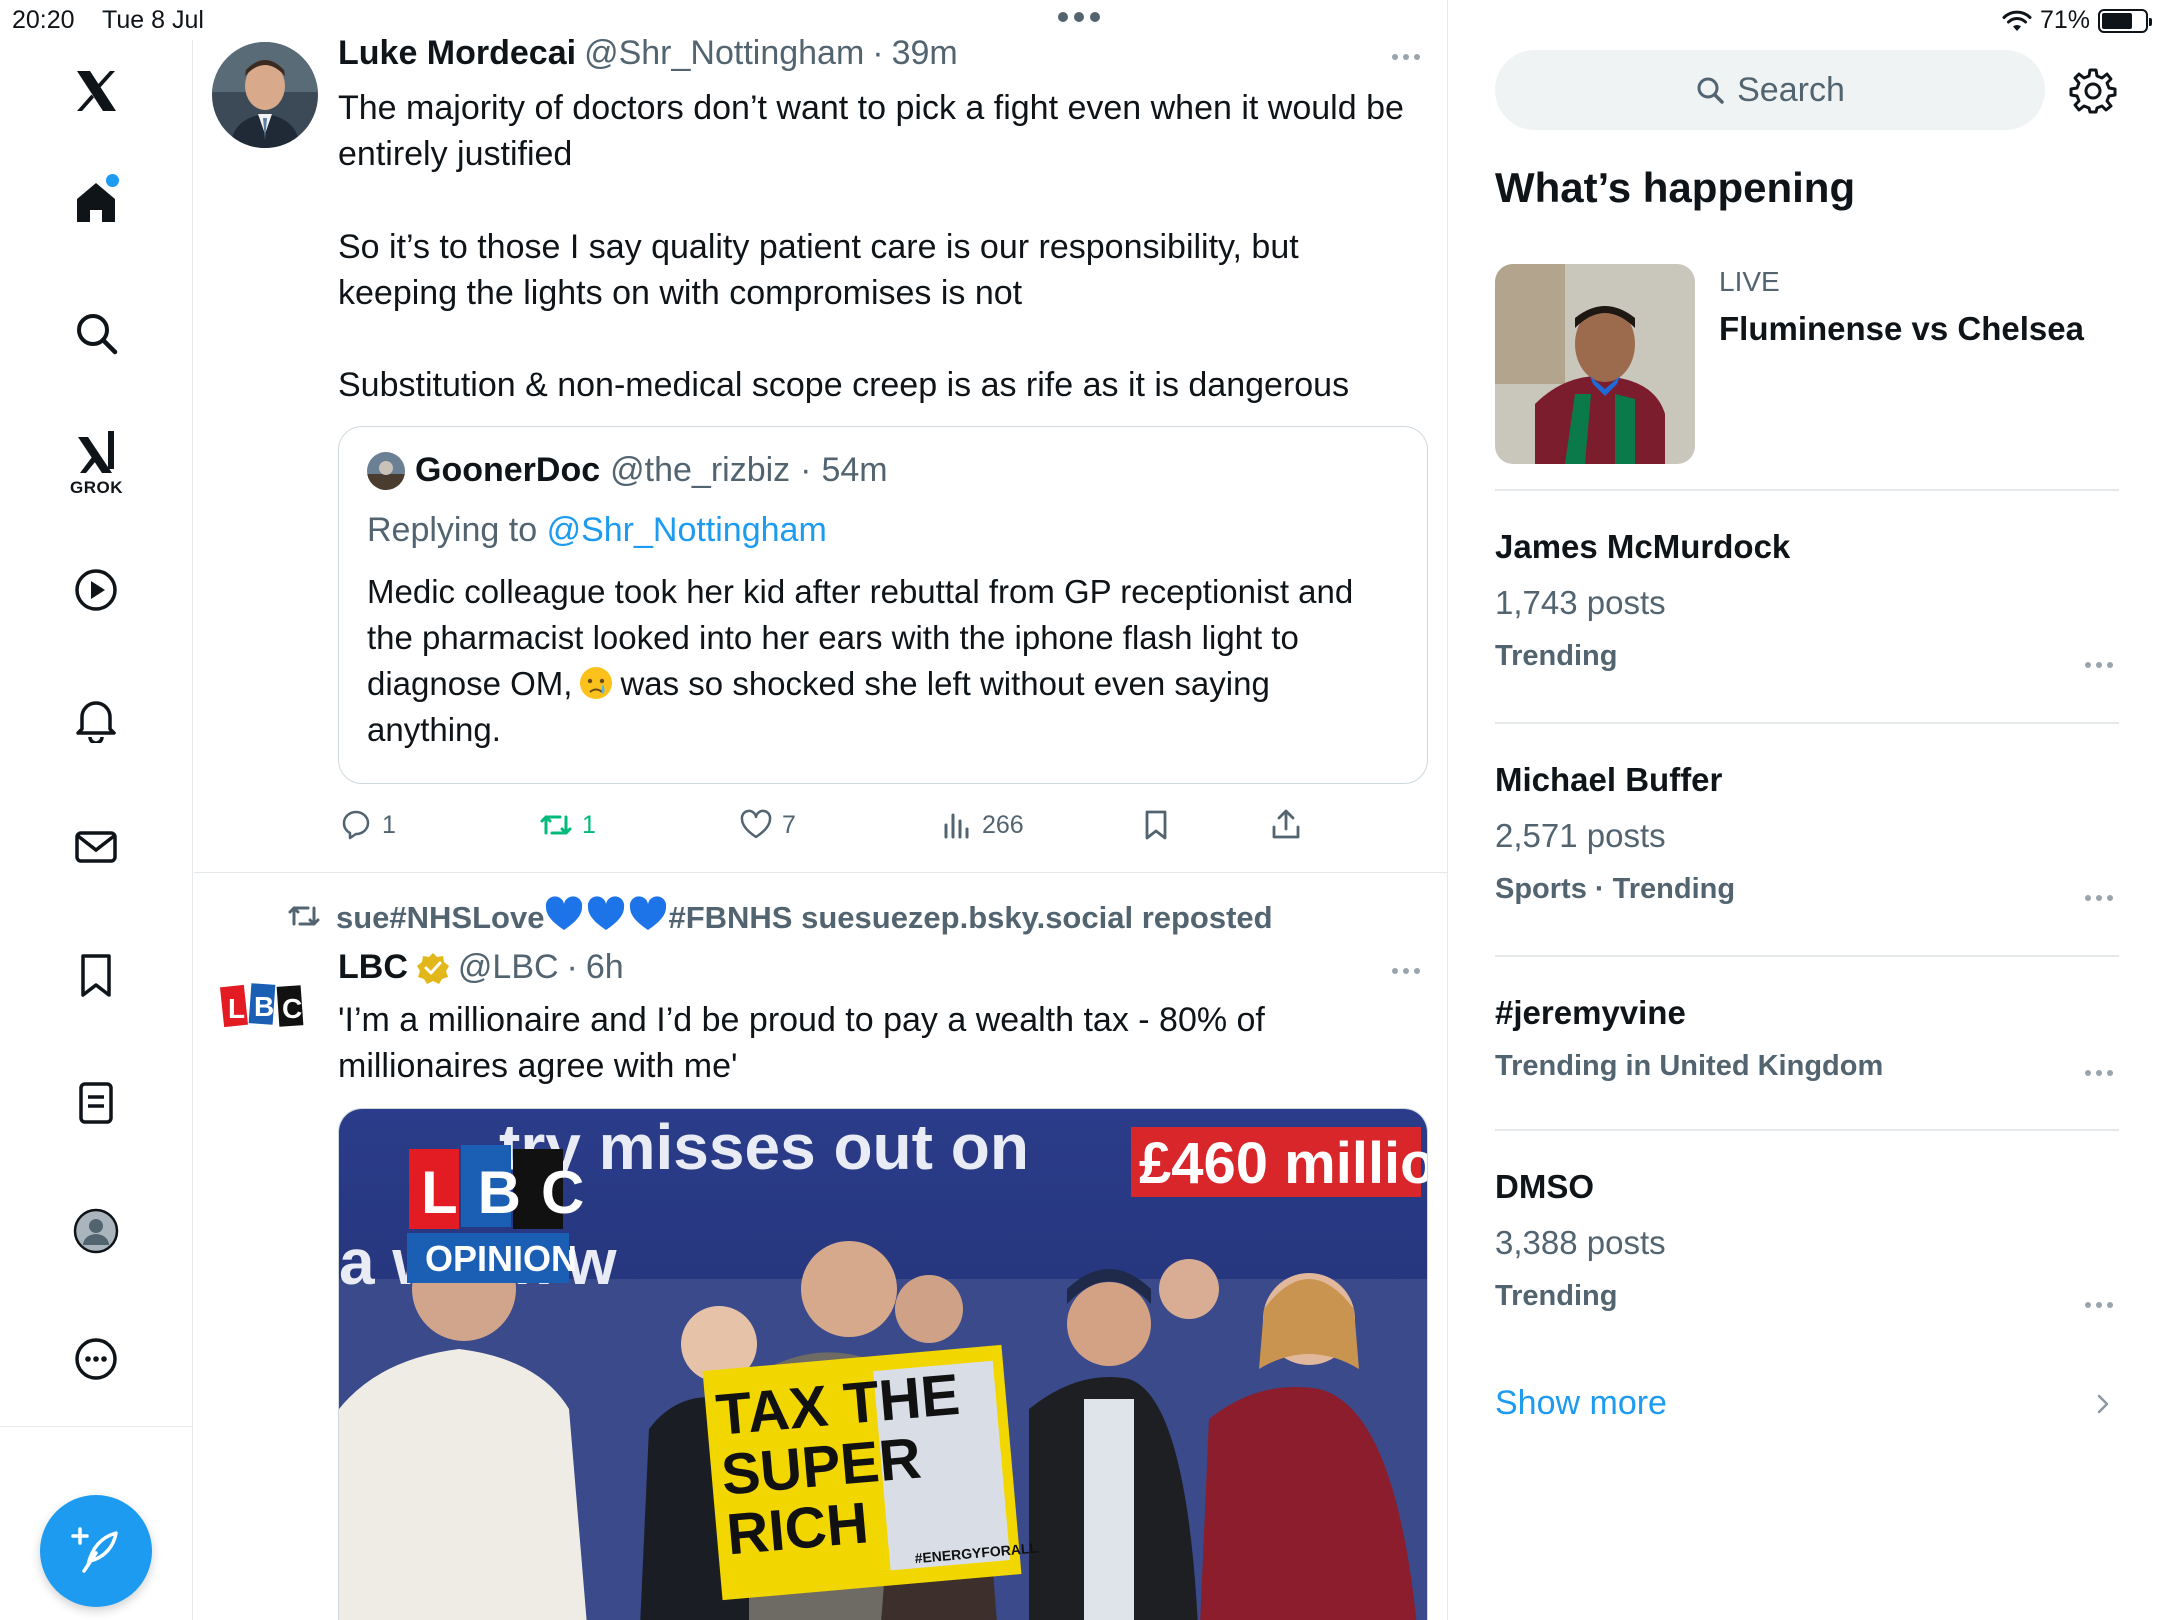 The height and width of the screenshot is (1620, 2160). I want to click on quote-author-handle: @the_rizbiz, so click(700, 470).